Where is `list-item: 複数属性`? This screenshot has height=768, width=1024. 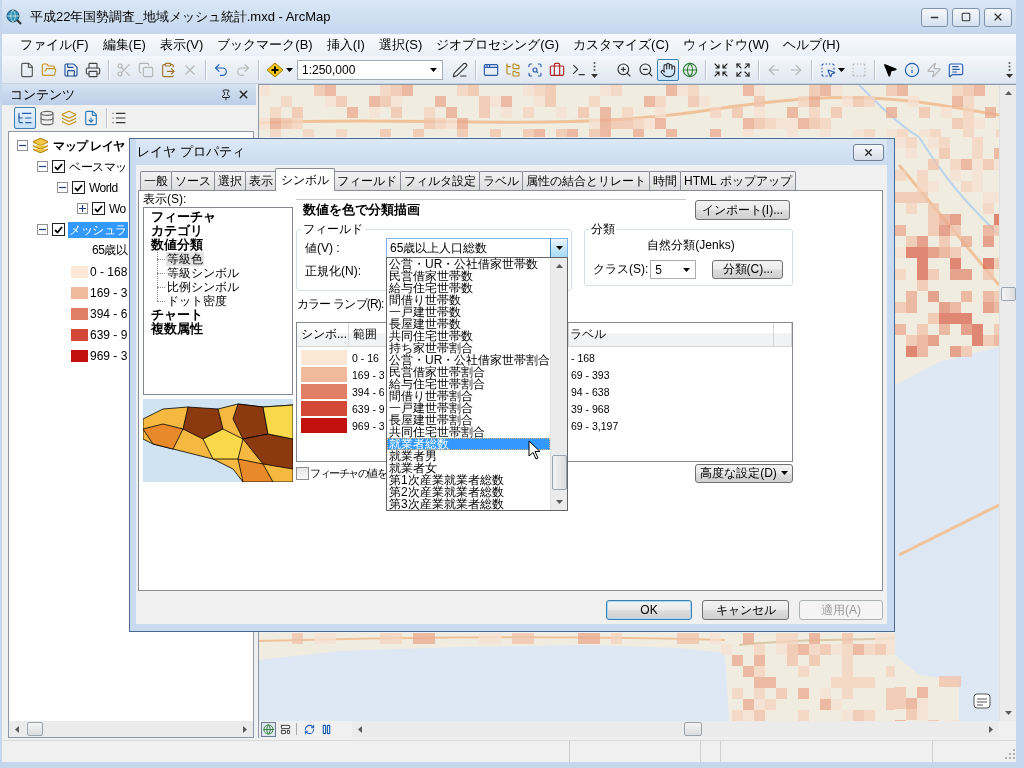
list-item: 複数属性 is located at coordinates (177, 329).